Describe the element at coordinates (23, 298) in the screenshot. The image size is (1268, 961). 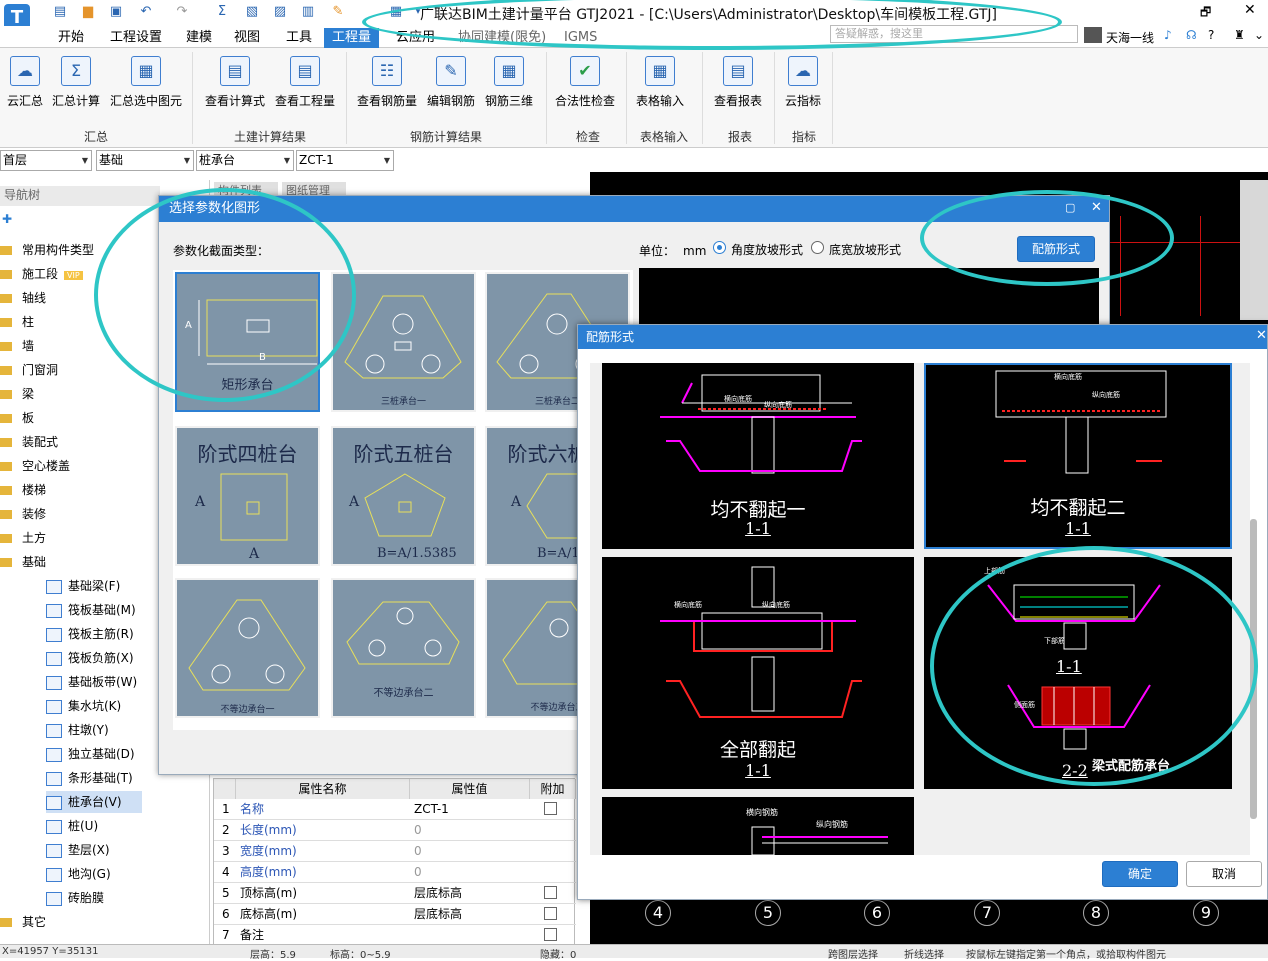
I see `nav-axis: 轴线` at that location.